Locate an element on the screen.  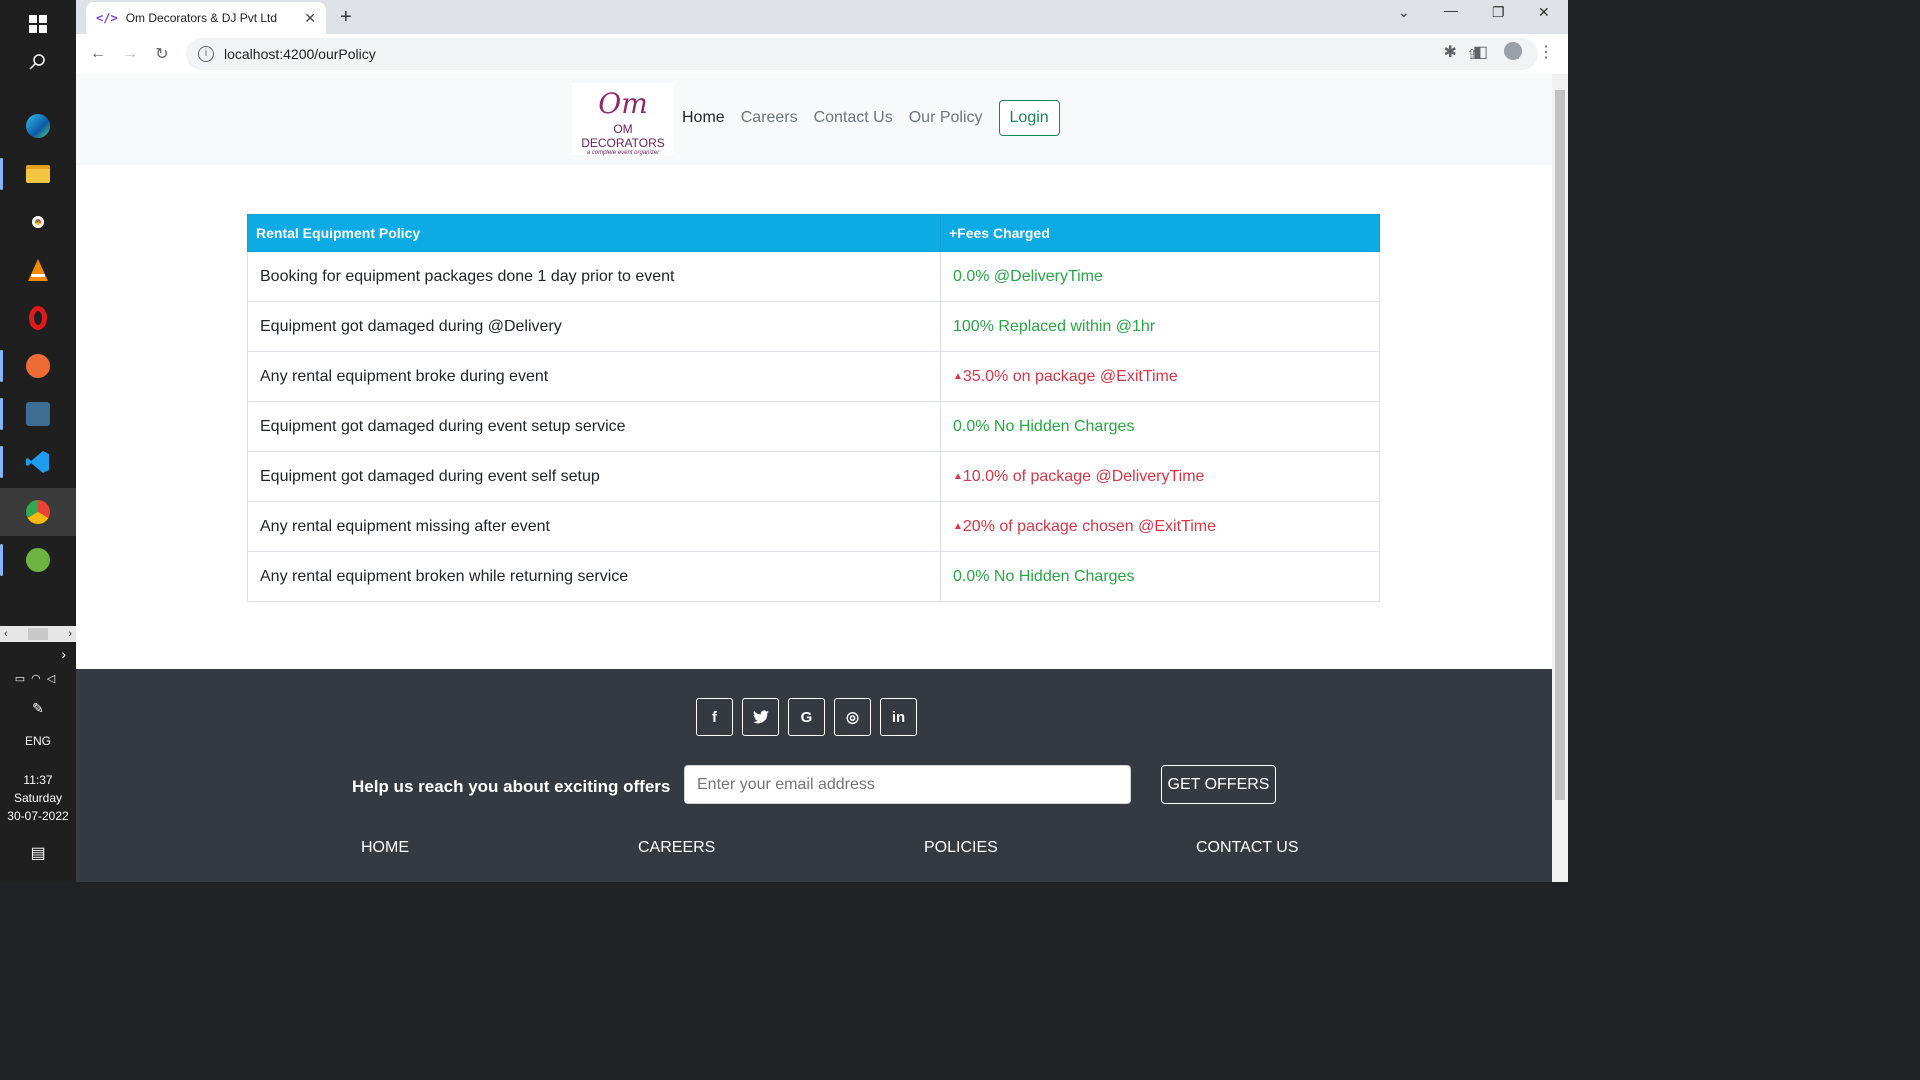
opera-icon is located at coordinates (38, 318).